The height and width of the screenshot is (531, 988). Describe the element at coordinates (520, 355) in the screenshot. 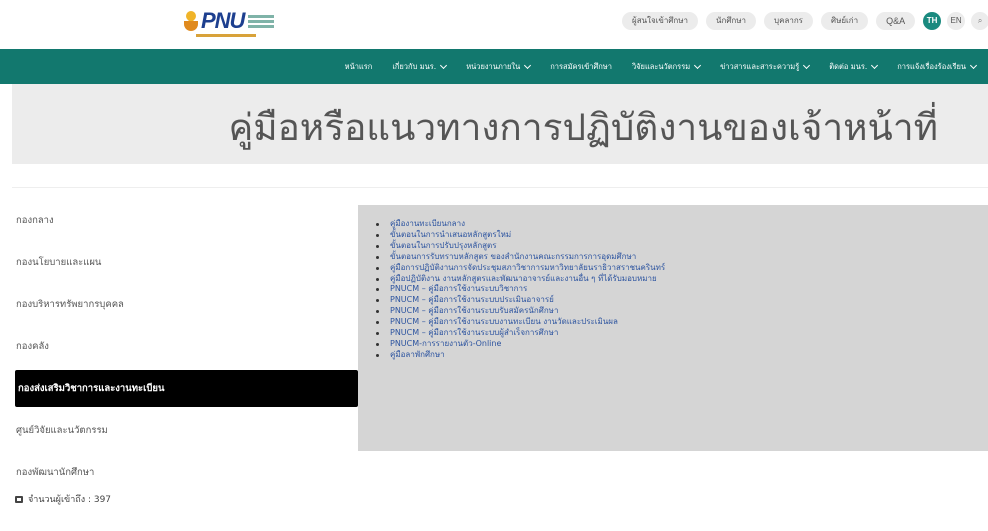

I see `document-link: คู่มือลาพักศึกษา` at that location.